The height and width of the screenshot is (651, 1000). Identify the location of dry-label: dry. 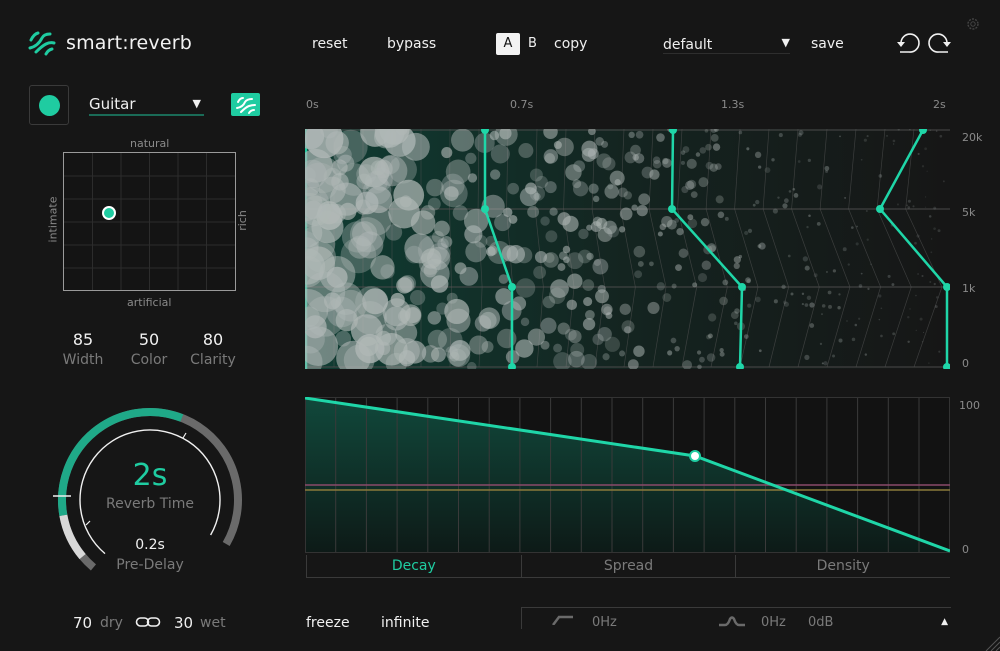
(111, 623).